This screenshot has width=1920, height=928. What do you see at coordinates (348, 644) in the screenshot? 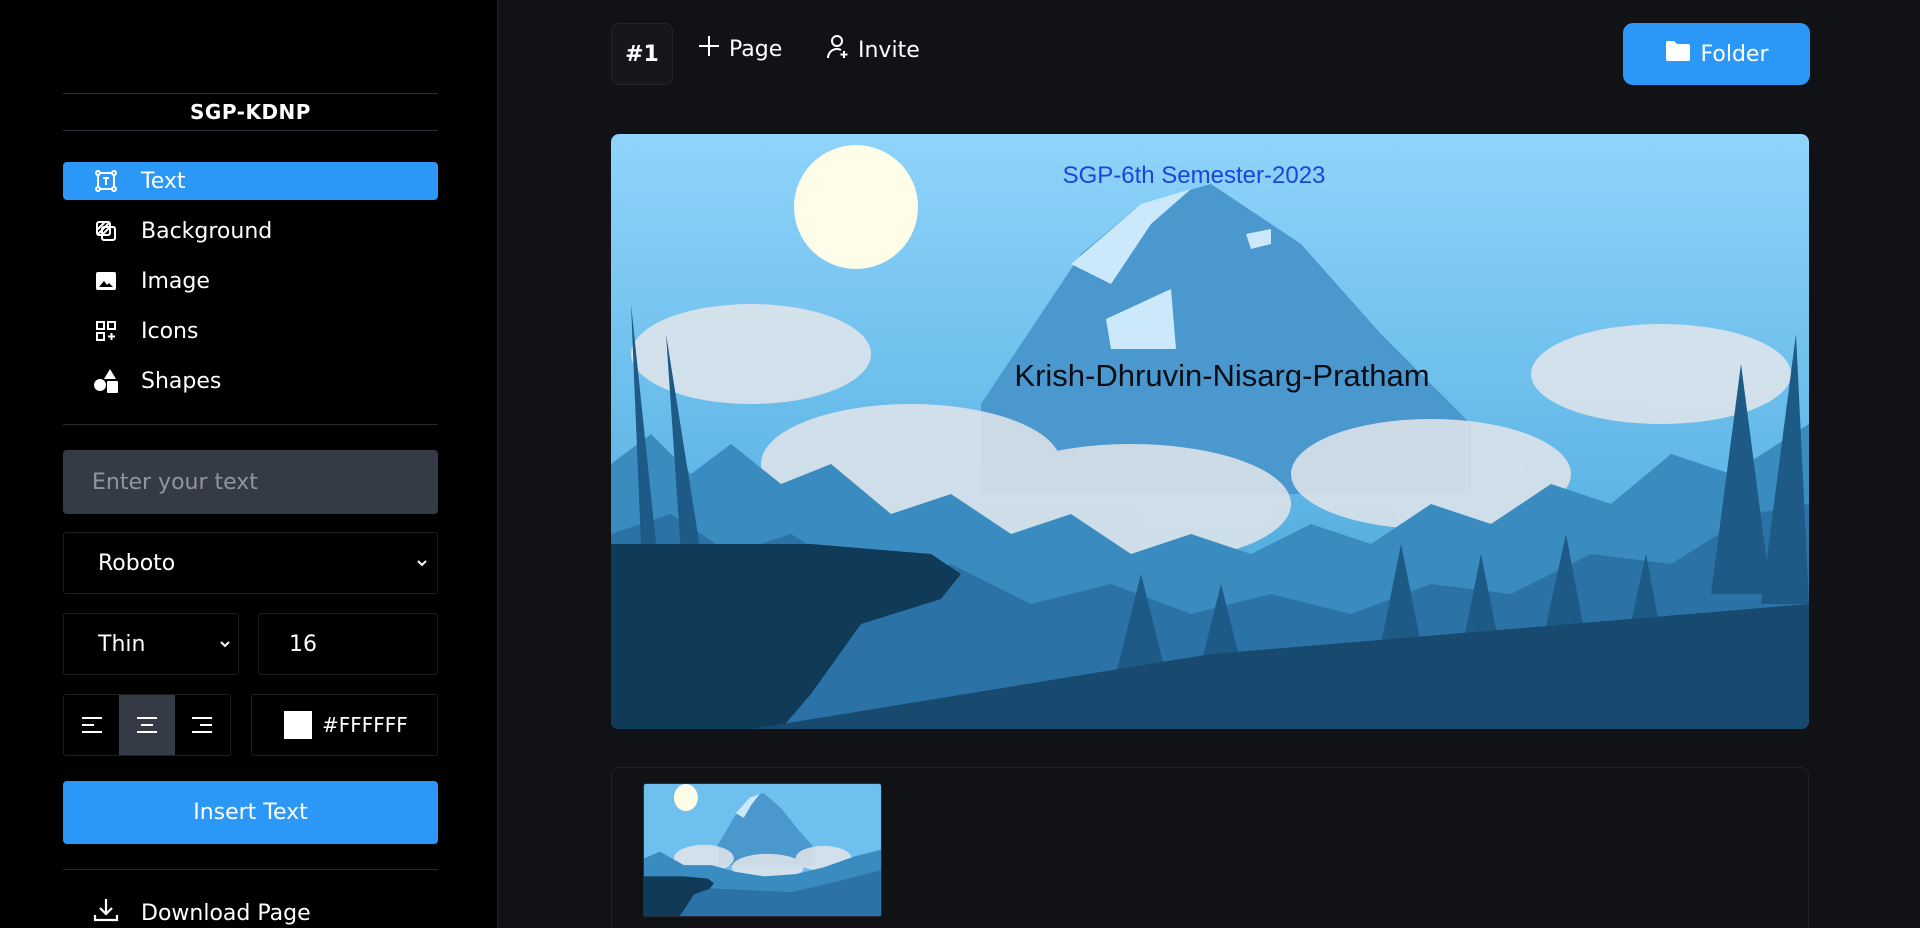
I see `font-size-input: 16` at bounding box center [348, 644].